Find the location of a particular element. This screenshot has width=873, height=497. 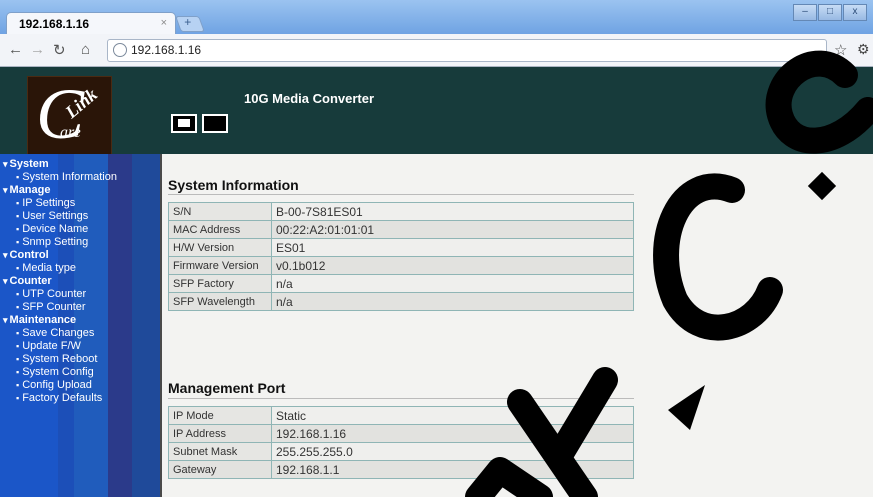

row-label: Gateway is located at coordinates (220, 469).